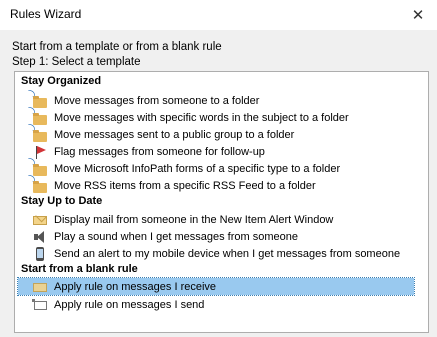 The image size is (437, 337). What do you see at coordinates (79, 269) in the screenshot?
I see `group-header-blank-rule: Start from a blank rule` at bounding box center [79, 269].